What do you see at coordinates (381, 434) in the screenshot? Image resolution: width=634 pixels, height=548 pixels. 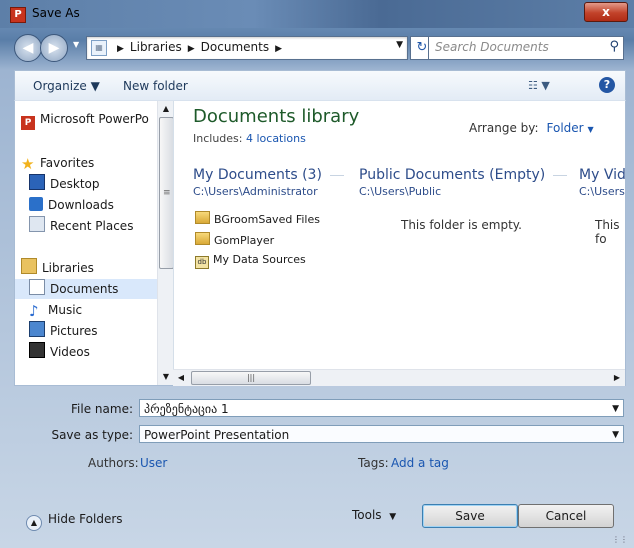 I see `save-as-type-select: PowerPoint Presentation ▼` at bounding box center [381, 434].